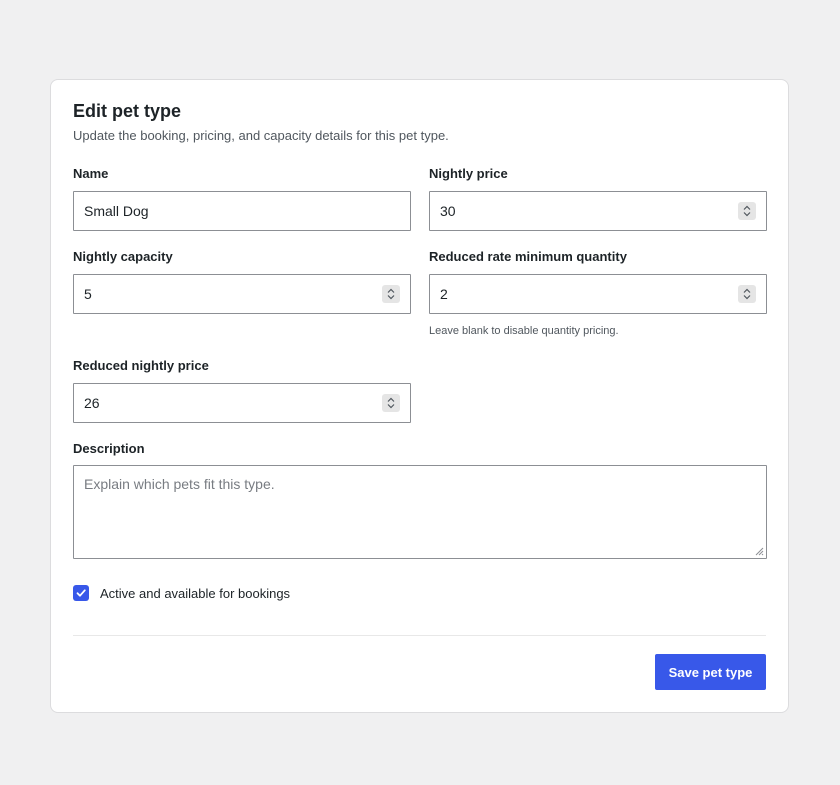  Describe the element at coordinates (448, 211) in the screenshot. I see `nightly-price-value: 30` at that location.